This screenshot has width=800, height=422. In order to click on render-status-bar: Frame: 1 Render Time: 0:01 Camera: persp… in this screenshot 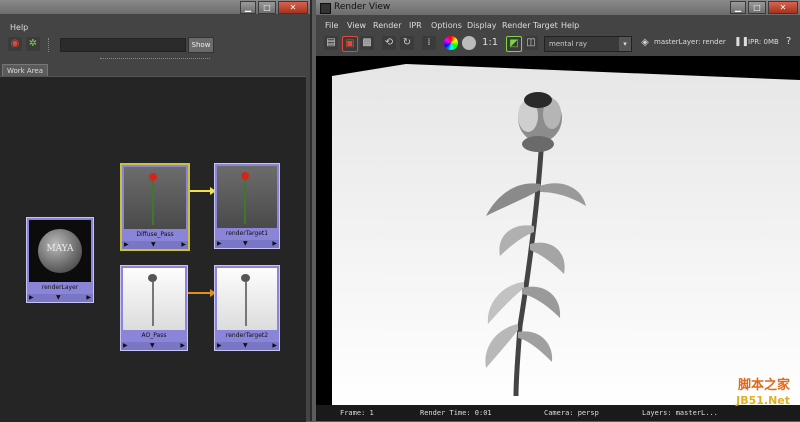, I will do `click(558, 413)`.